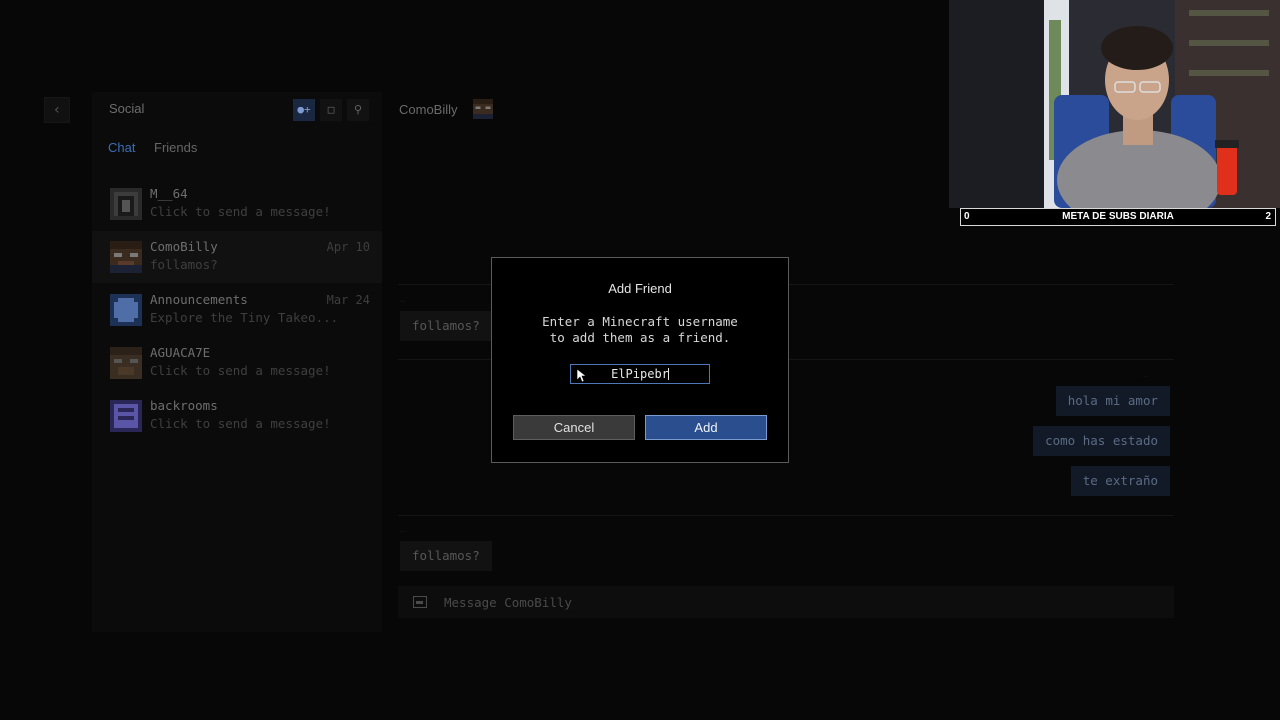  I want to click on chat-contact-avatar, so click(483, 109).